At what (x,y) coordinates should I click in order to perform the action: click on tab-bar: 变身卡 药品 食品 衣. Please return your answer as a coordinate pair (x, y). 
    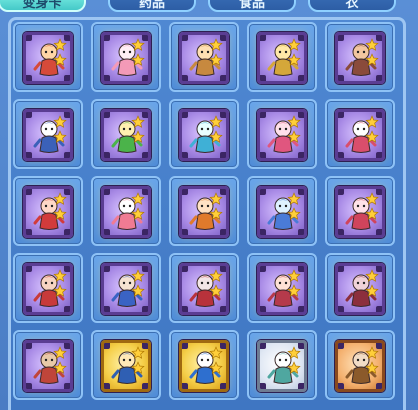
    Looking at the image, I should click on (209, 8).